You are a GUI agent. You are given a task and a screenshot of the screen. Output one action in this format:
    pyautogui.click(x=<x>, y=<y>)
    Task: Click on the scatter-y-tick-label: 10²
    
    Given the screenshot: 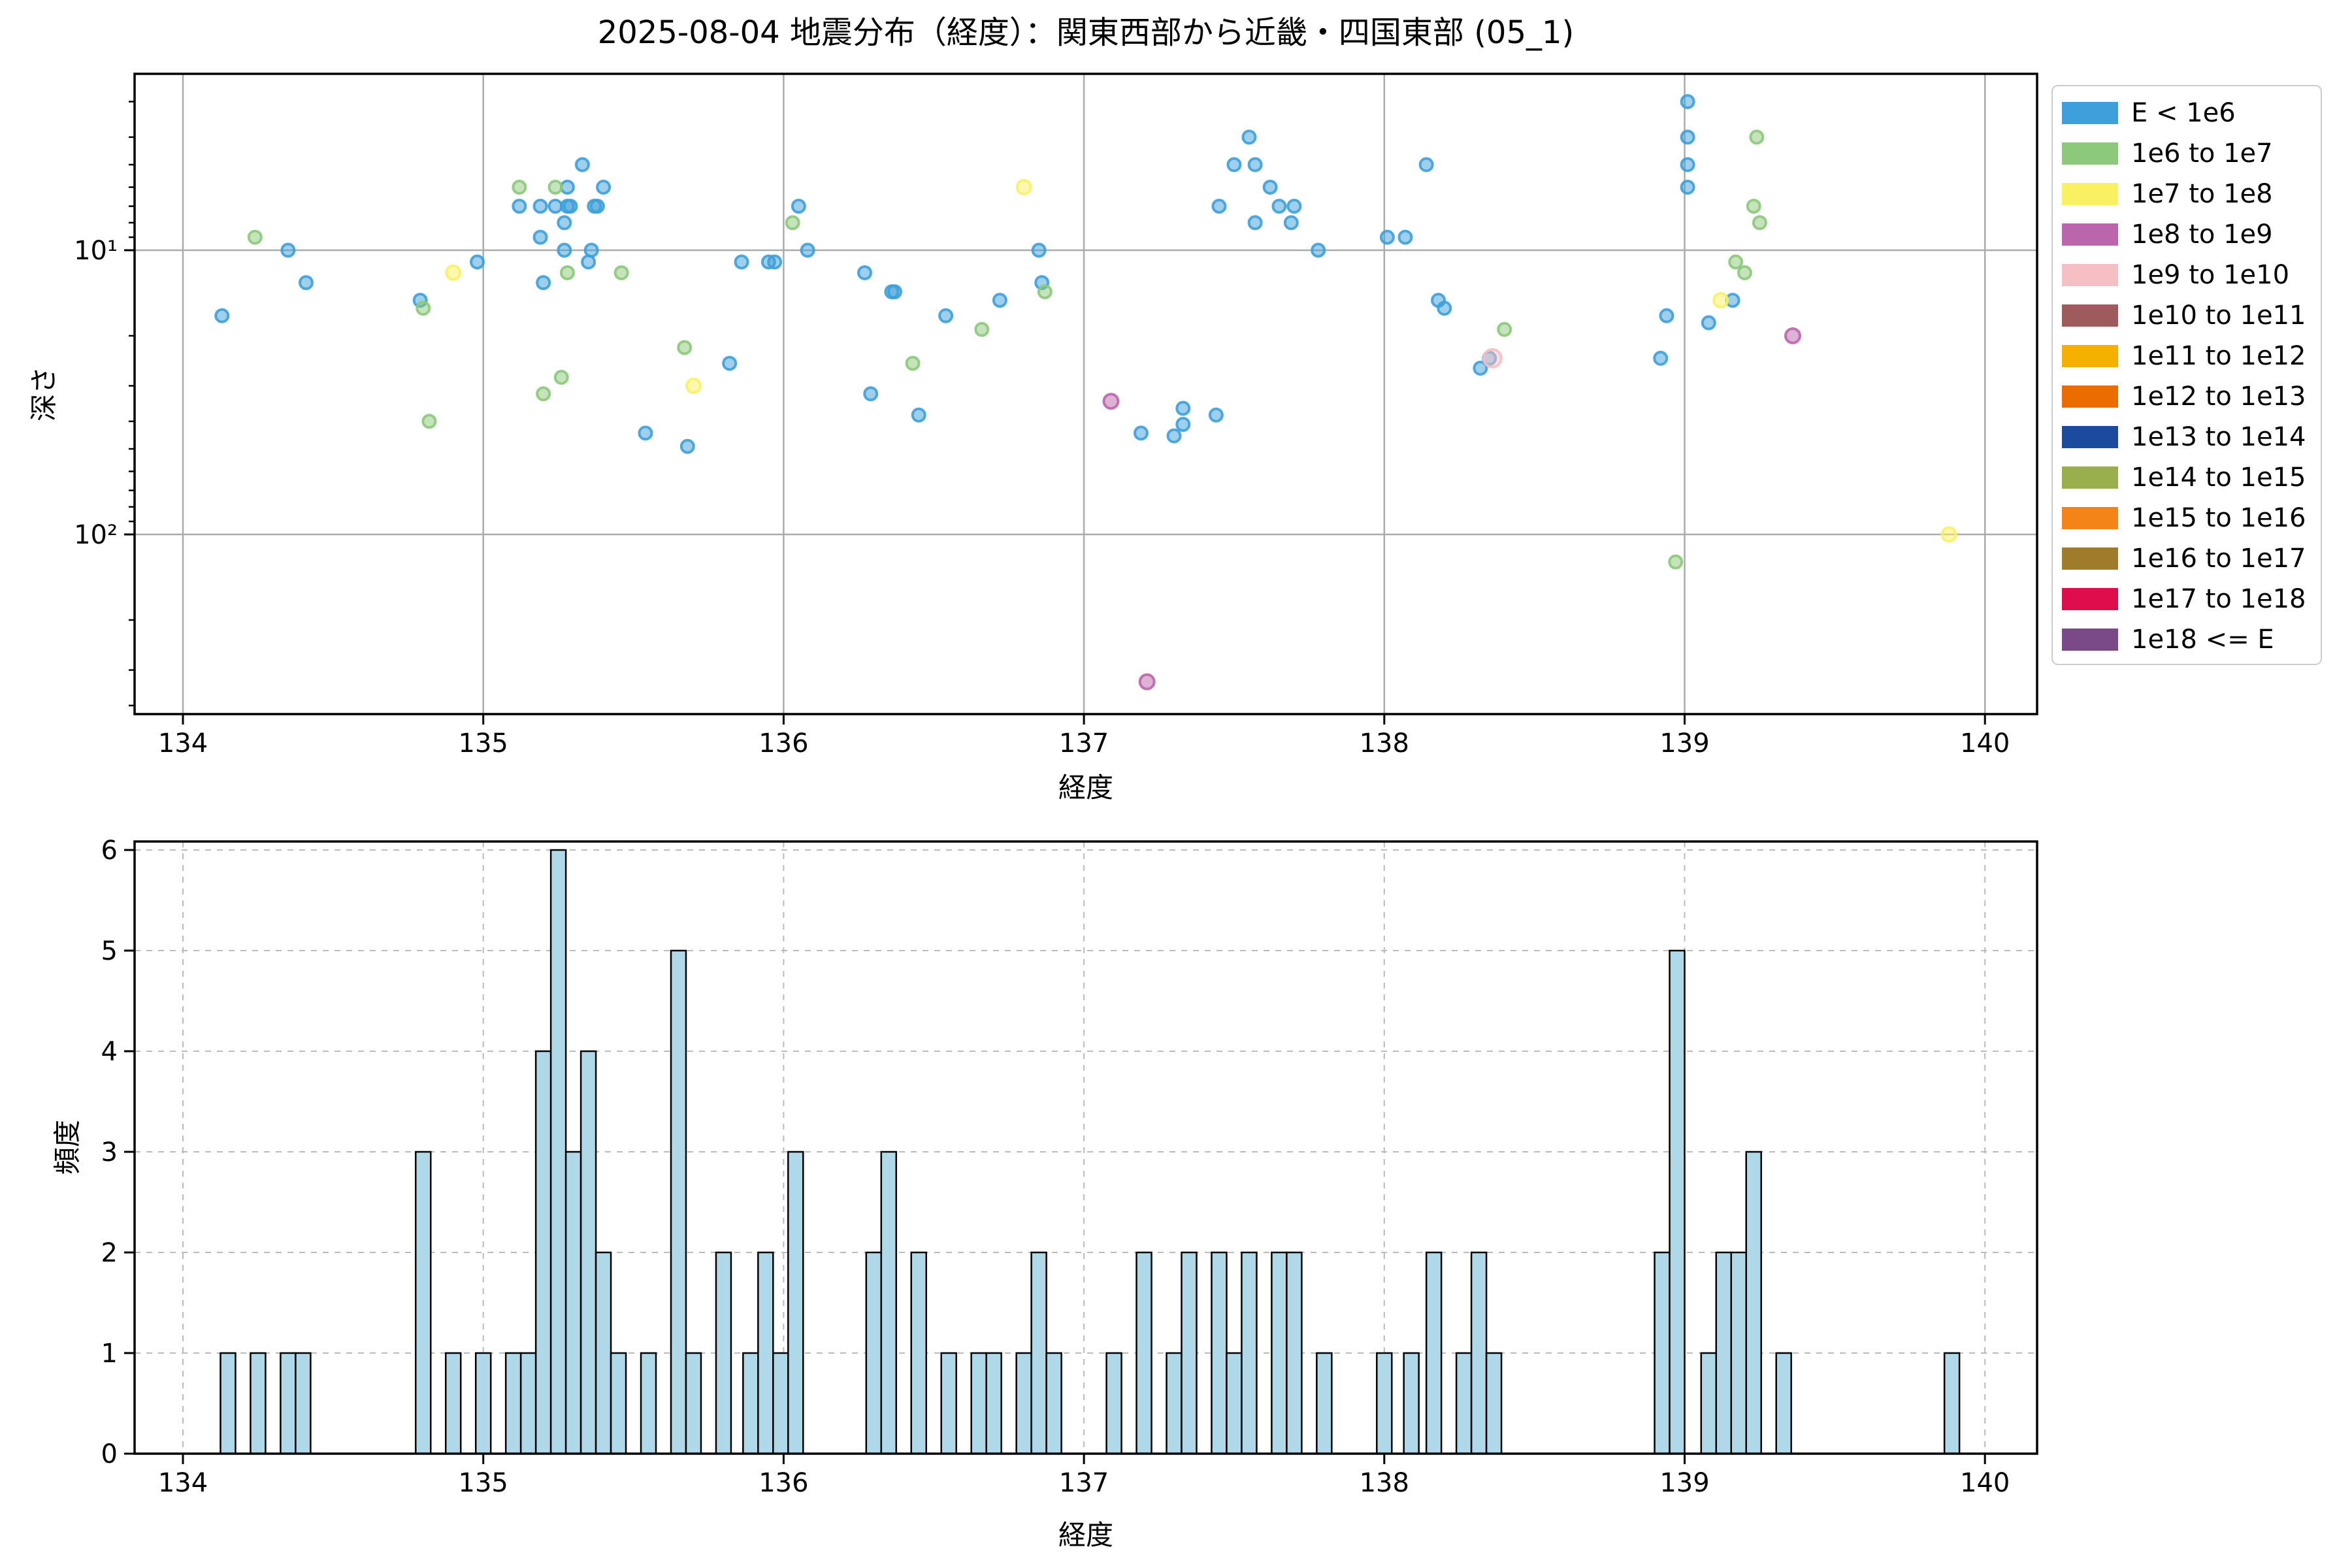 What is the action you would take?
    pyautogui.click(x=96, y=535)
    